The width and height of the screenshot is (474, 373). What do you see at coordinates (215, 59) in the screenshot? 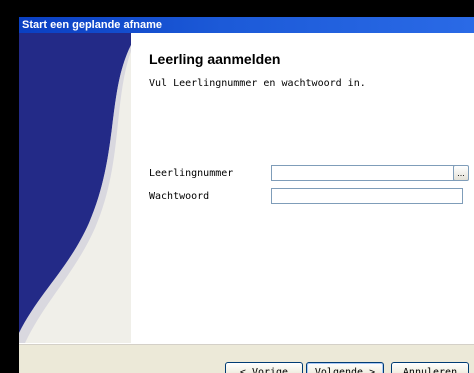
I see `page-title: Leerling aanmelden` at bounding box center [215, 59].